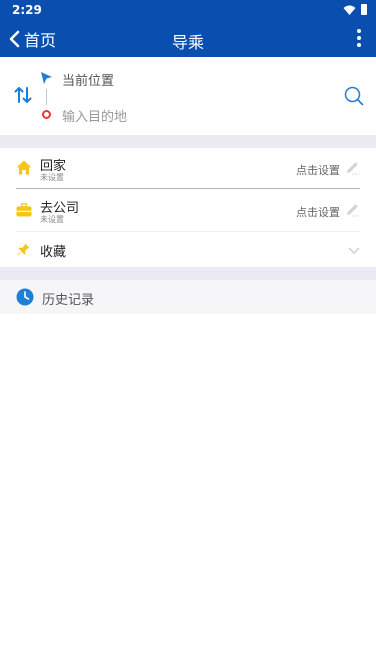 Image resolution: width=376 pixels, height=669 pixels. What do you see at coordinates (188, 297) in the screenshot?
I see `history-row: 历史记录` at bounding box center [188, 297].